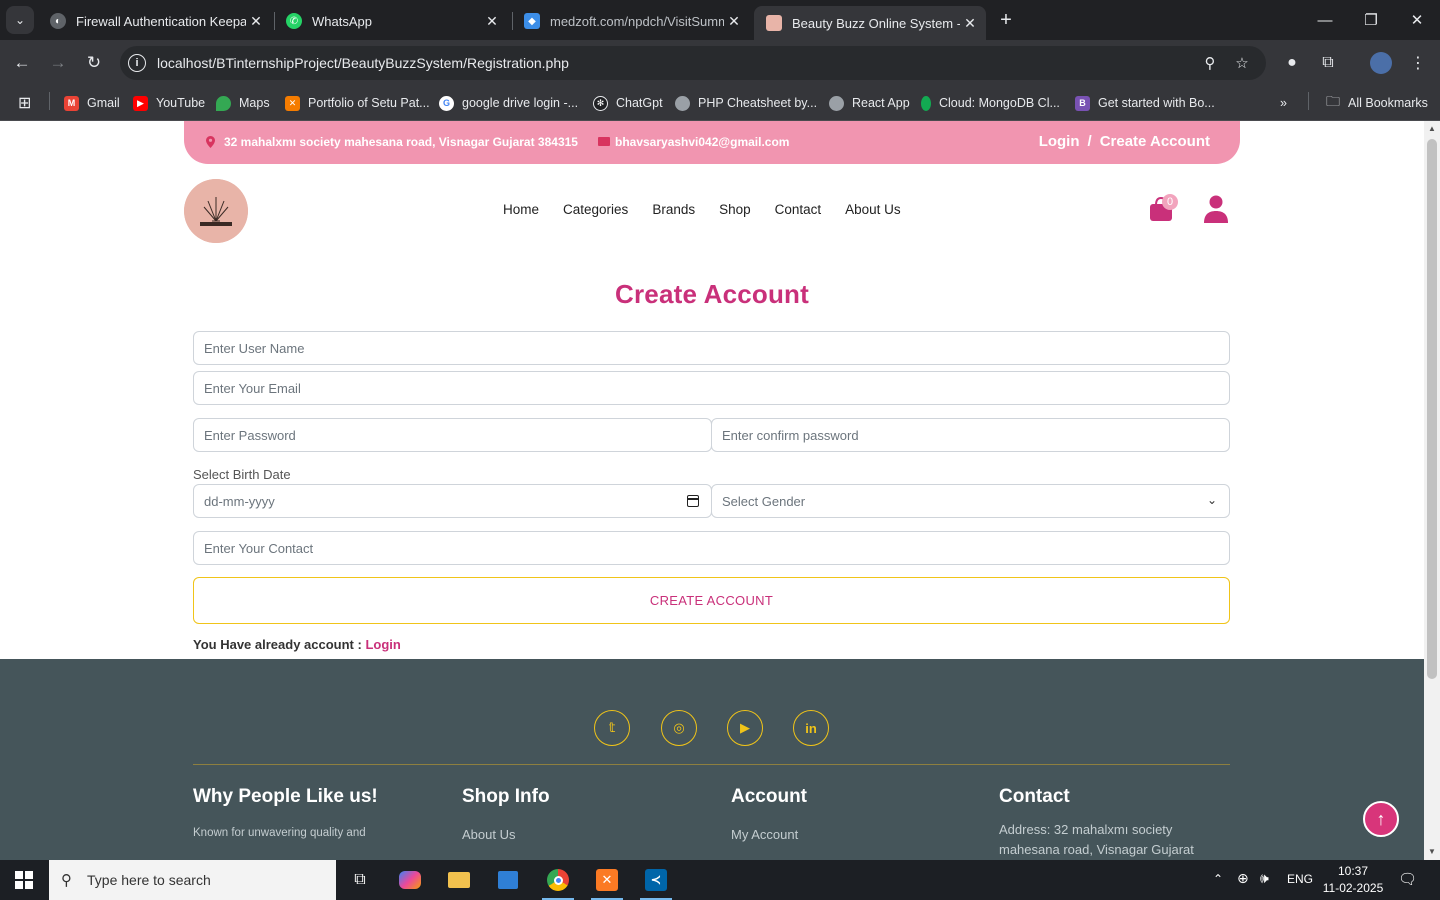 This screenshot has width=1440, height=900. Describe the element at coordinates (1283, 103) in the screenshot. I see `more-bookmarks-icon: »` at that location.